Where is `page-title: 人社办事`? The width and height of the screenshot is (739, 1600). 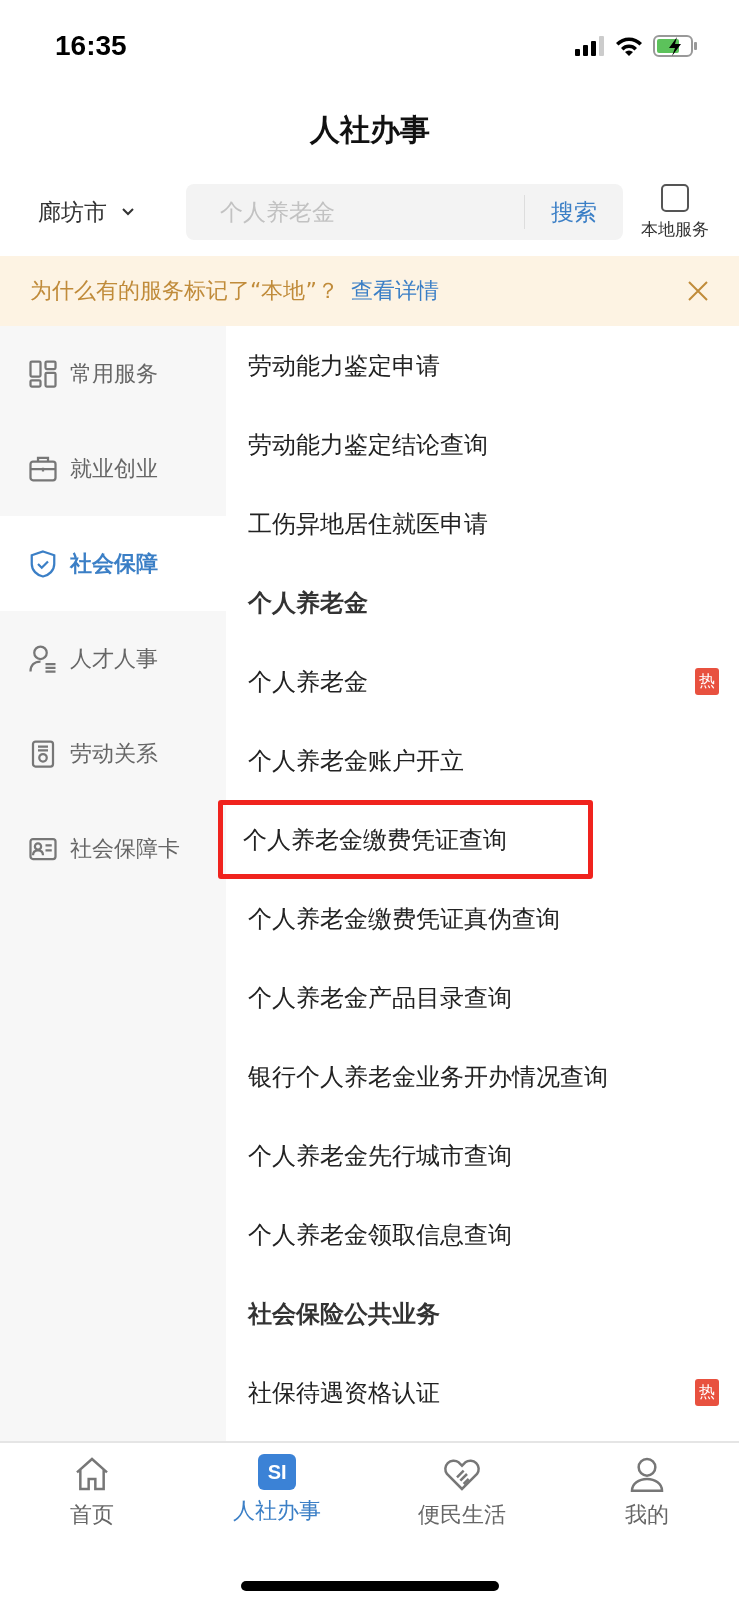 page-title: 人社办事 is located at coordinates (369, 129).